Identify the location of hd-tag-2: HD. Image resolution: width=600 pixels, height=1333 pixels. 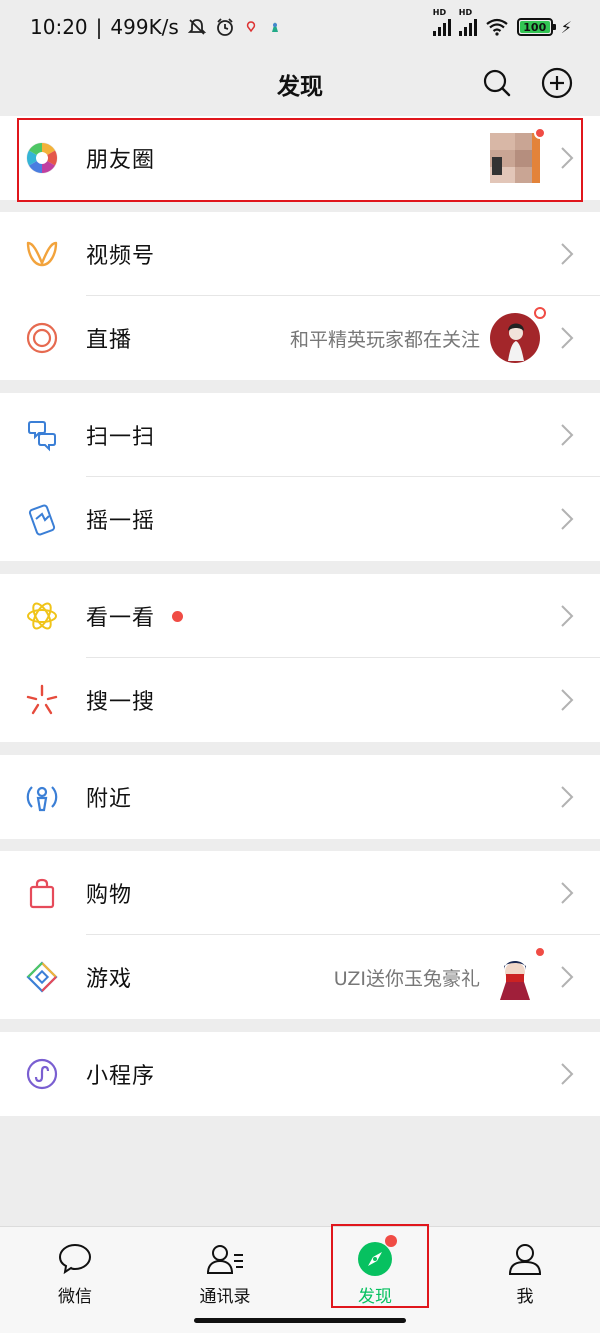
(465, 12).